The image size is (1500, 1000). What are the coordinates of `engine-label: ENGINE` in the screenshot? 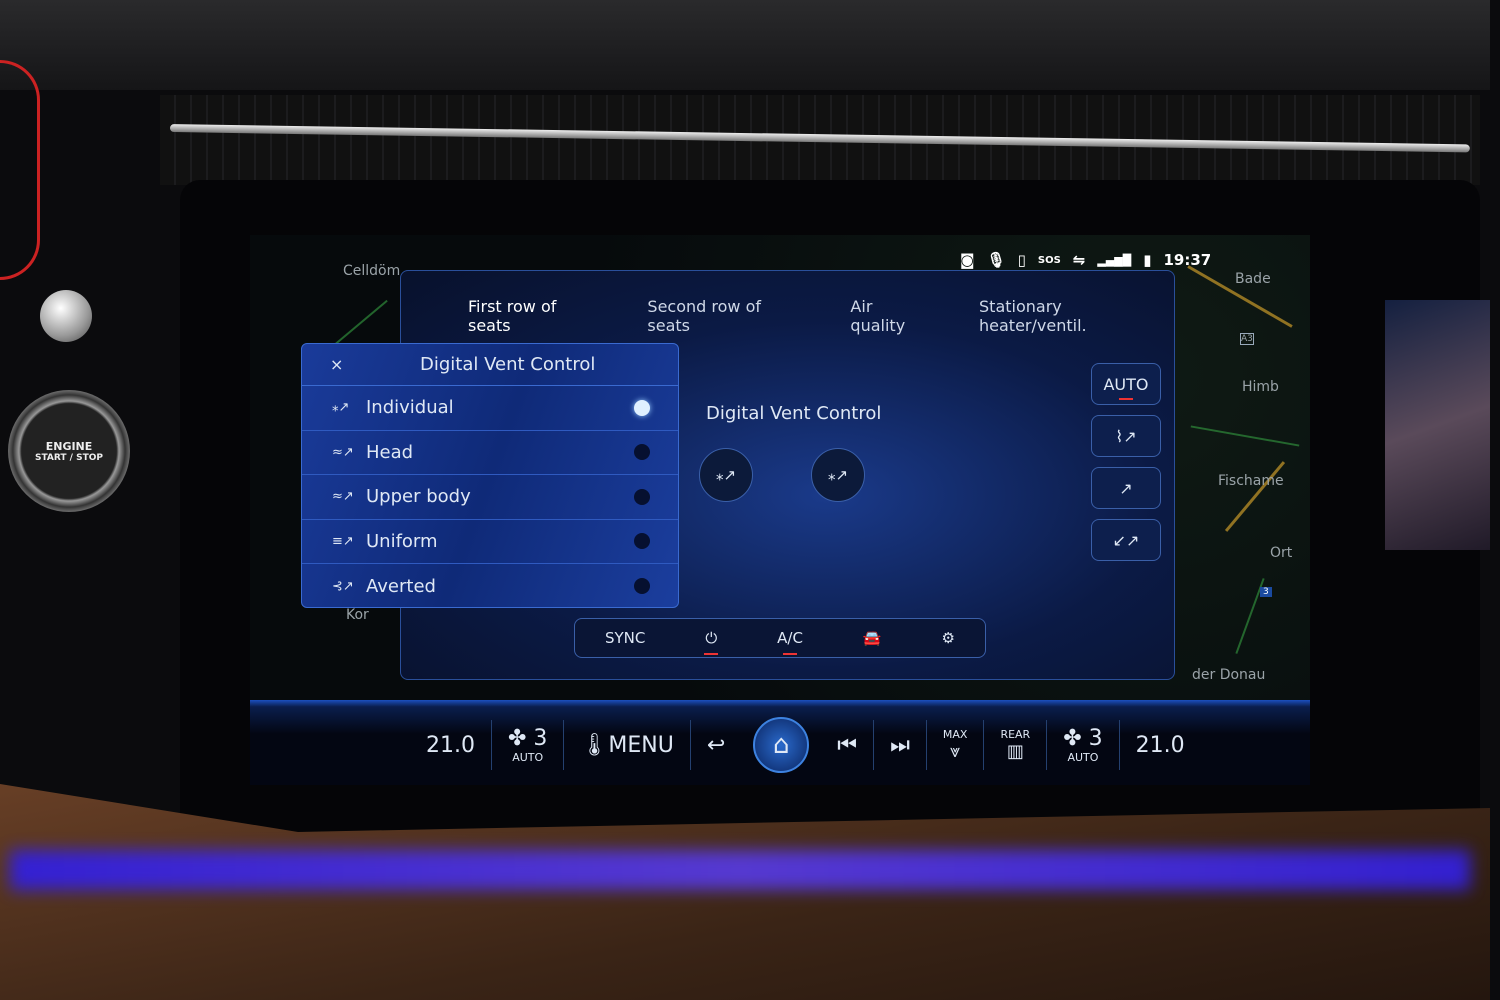 It's located at (69, 446).